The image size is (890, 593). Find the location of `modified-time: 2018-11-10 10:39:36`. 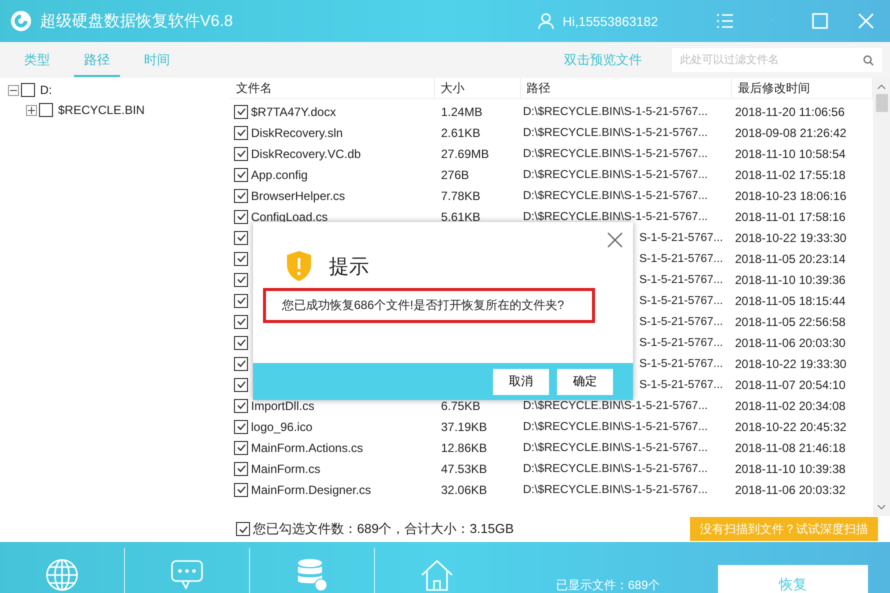

modified-time: 2018-11-10 10:39:36 is located at coordinates (790, 279).